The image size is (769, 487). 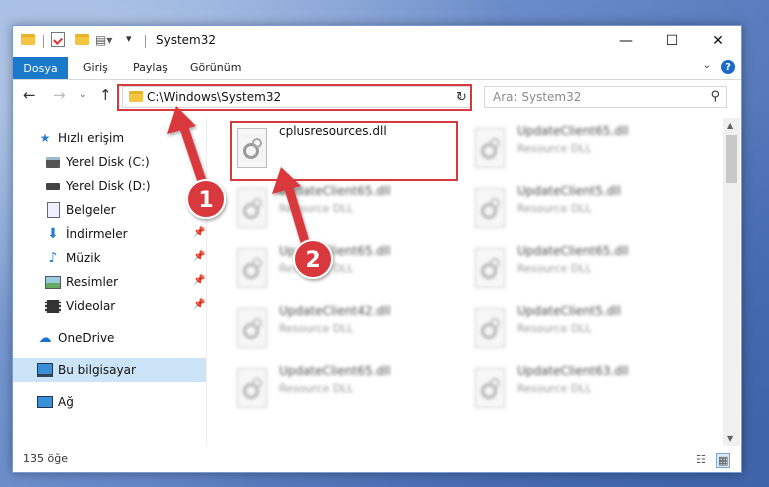 What do you see at coordinates (83, 258) in the screenshot?
I see `sidebar-item-label: Müzik` at bounding box center [83, 258].